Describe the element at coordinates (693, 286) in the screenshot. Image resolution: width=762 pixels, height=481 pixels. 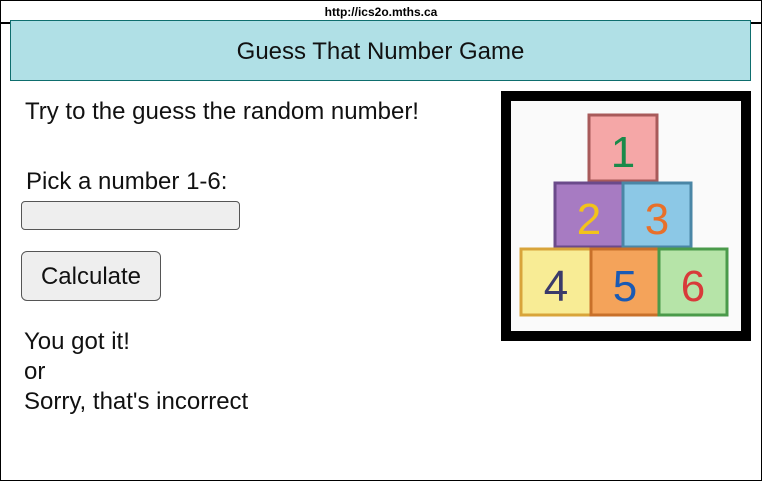
I see `block-6-label: 6` at that location.